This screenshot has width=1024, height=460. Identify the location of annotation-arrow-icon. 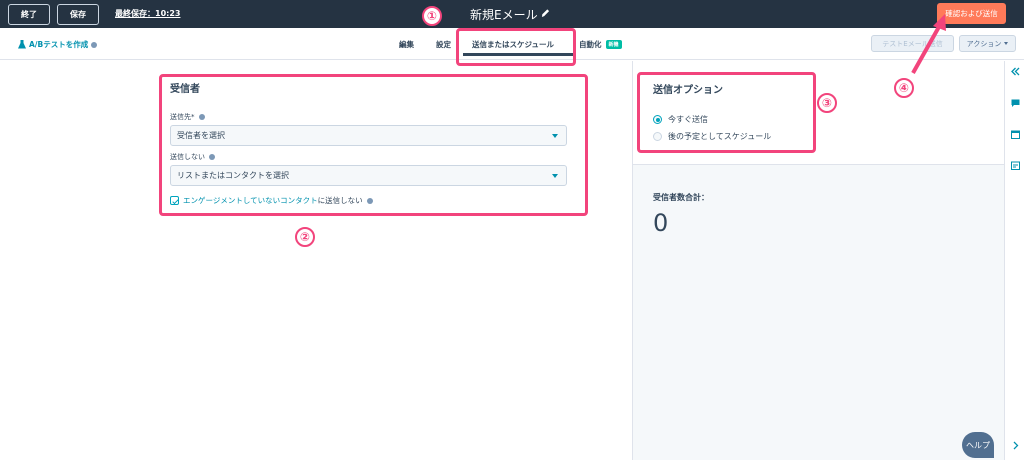
(928, 44).